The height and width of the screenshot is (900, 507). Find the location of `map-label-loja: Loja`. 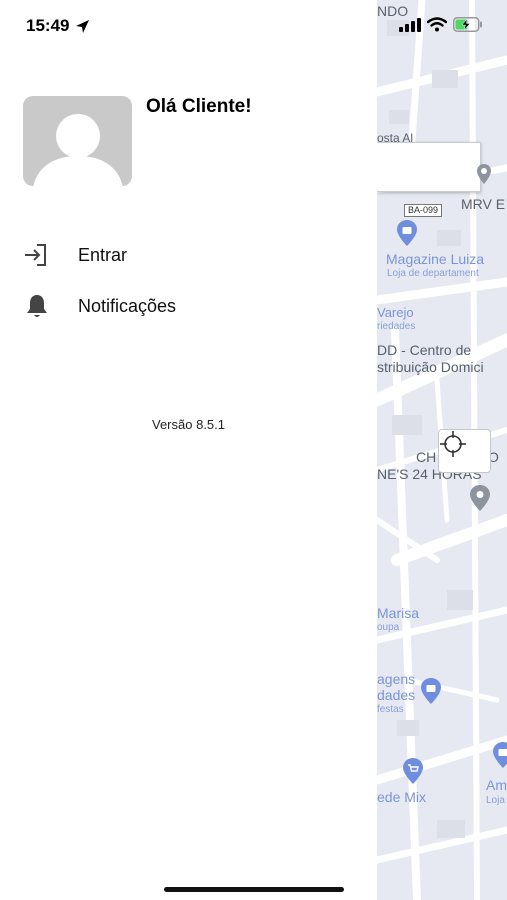

map-label-loja: Loja is located at coordinates (495, 800).